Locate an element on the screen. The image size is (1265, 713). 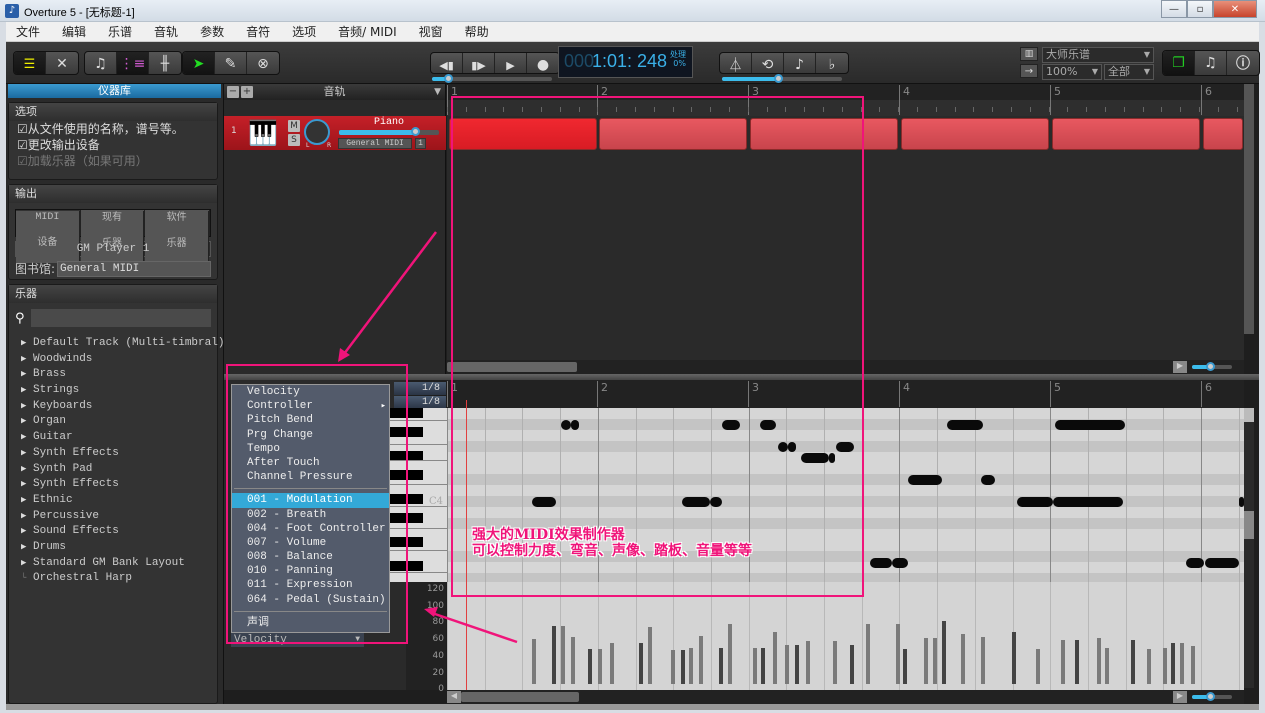
menu-help: 帮助 is located at coordinates (477, 31).